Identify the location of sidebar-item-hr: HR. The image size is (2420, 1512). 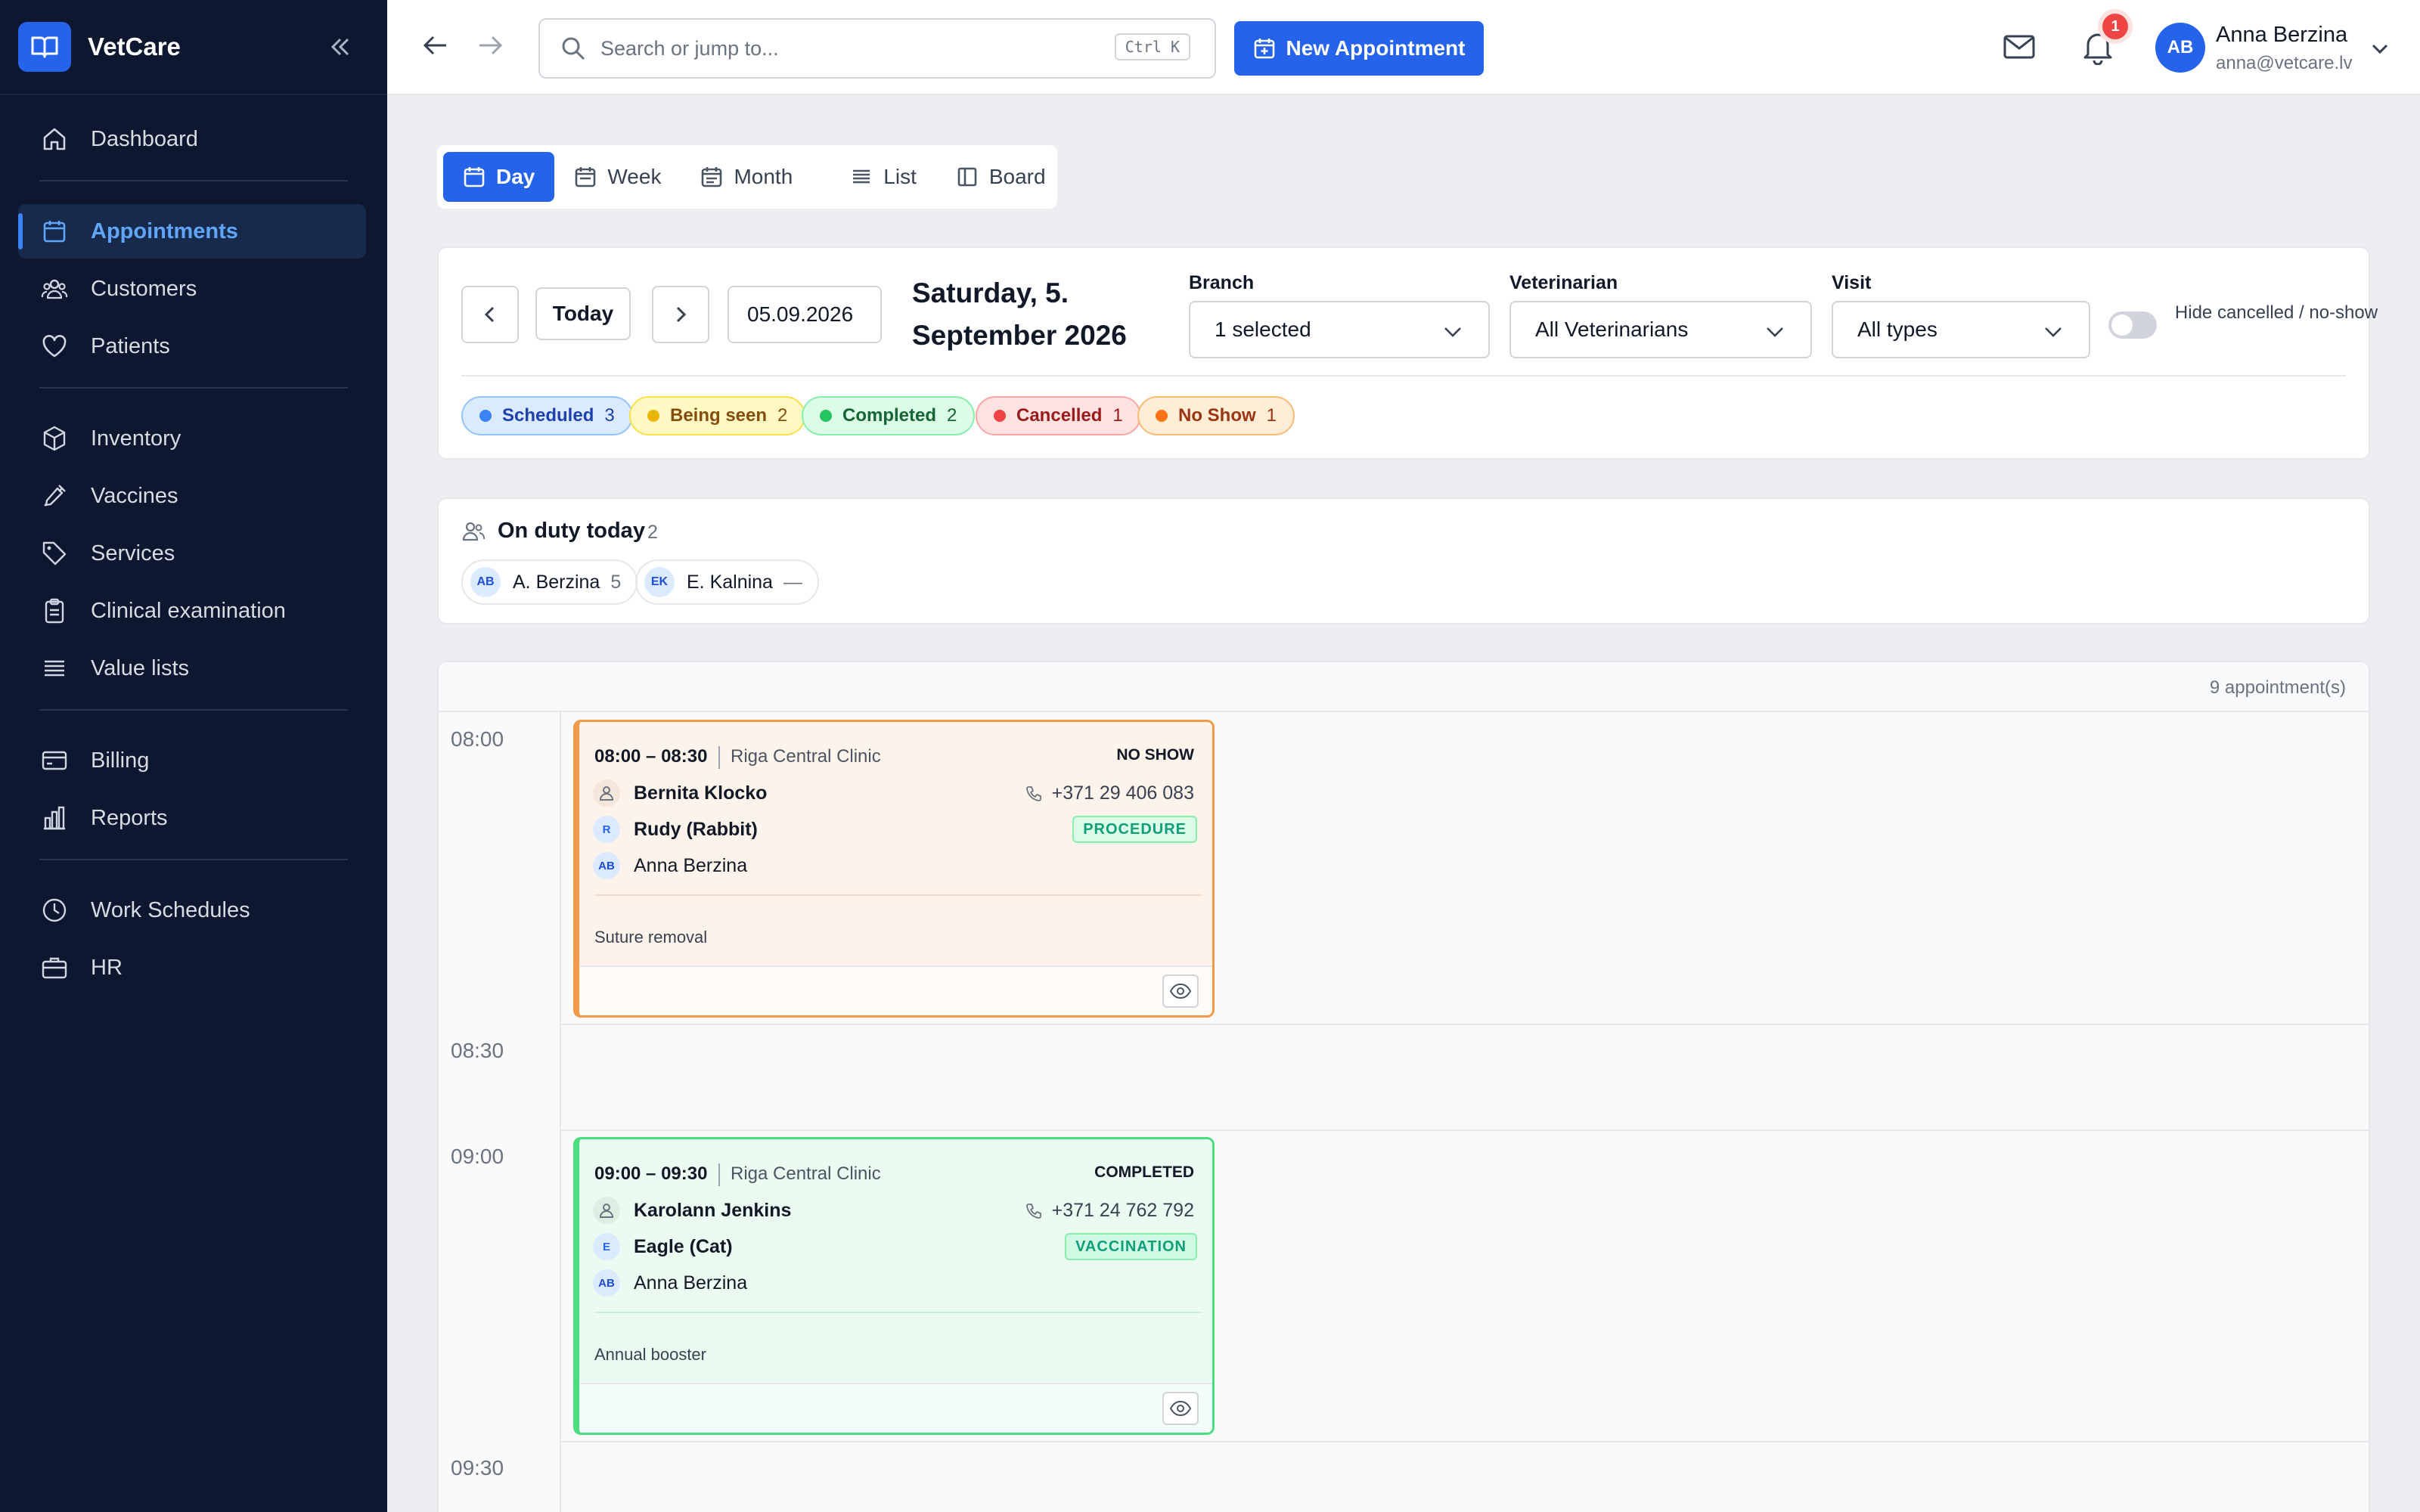
(192, 967).